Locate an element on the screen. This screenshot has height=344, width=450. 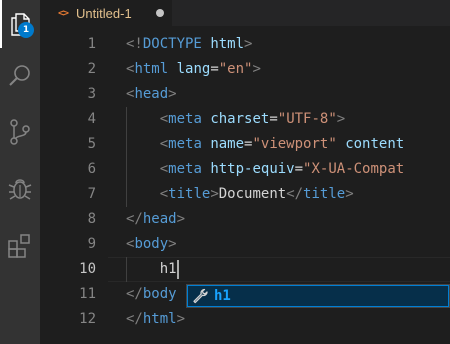
line-number: 3 is located at coordinates (91, 94).